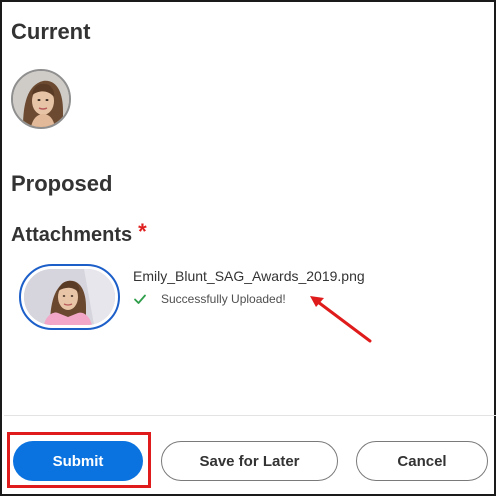  What do you see at coordinates (72, 235) in the screenshot?
I see `attachments-label-text: Attachments` at bounding box center [72, 235].